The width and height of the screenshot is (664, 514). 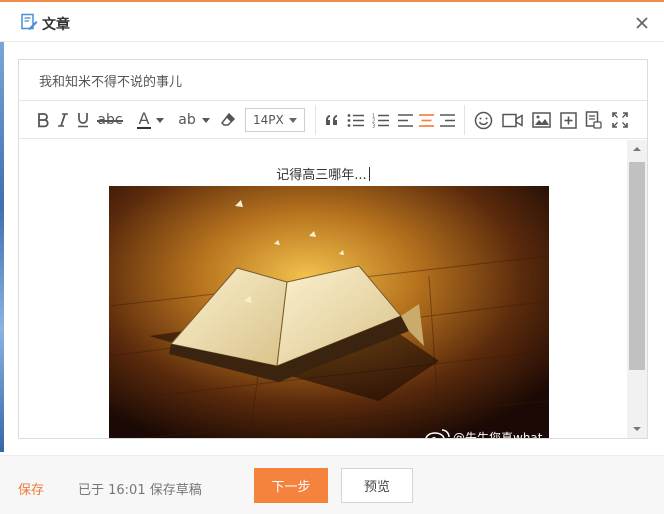 What do you see at coordinates (206, 120) in the screenshot?
I see `highlight-dropdown-icon` at bounding box center [206, 120].